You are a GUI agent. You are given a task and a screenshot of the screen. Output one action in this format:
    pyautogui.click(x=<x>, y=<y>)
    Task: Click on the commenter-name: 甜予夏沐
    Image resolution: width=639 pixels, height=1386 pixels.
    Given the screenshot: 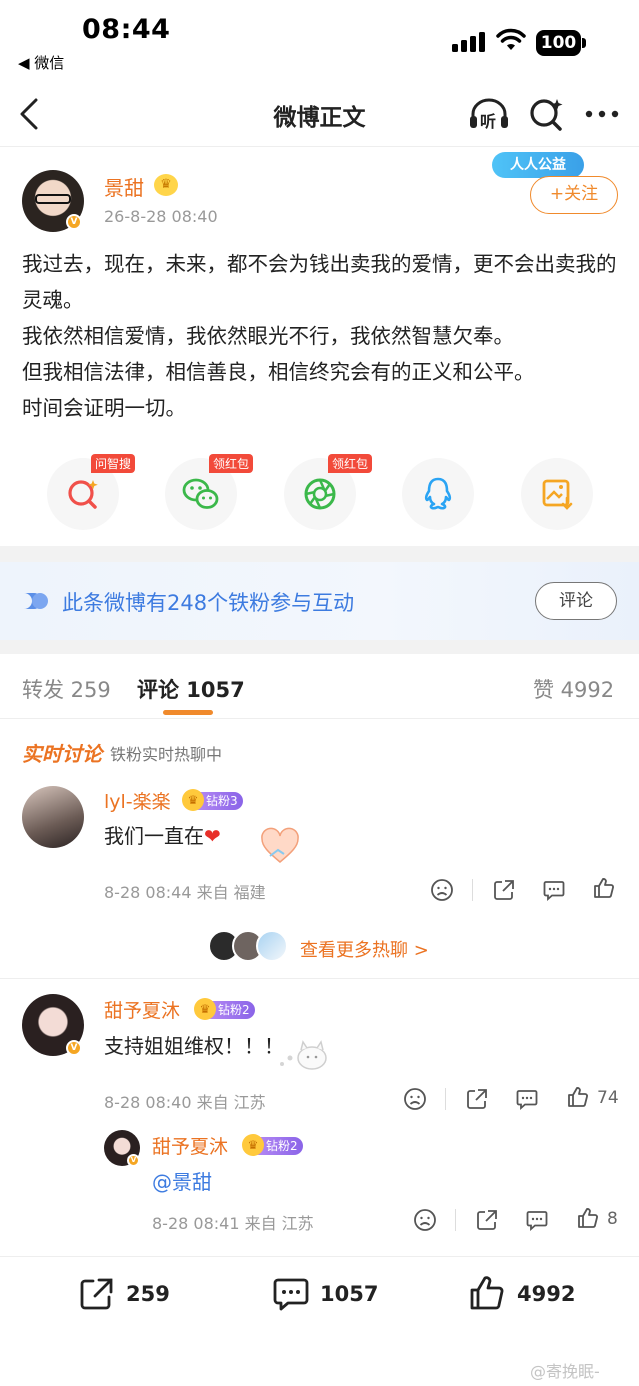 What is the action you would take?
    pyautogui.click(x=142, y=1009)
    